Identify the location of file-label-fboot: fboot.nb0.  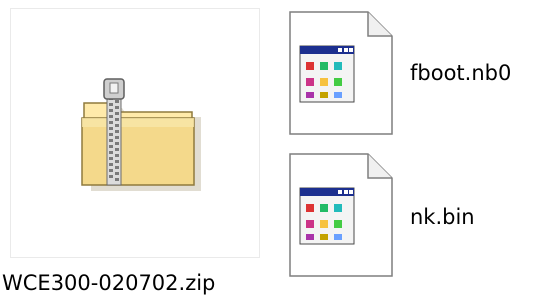
(461, 73).